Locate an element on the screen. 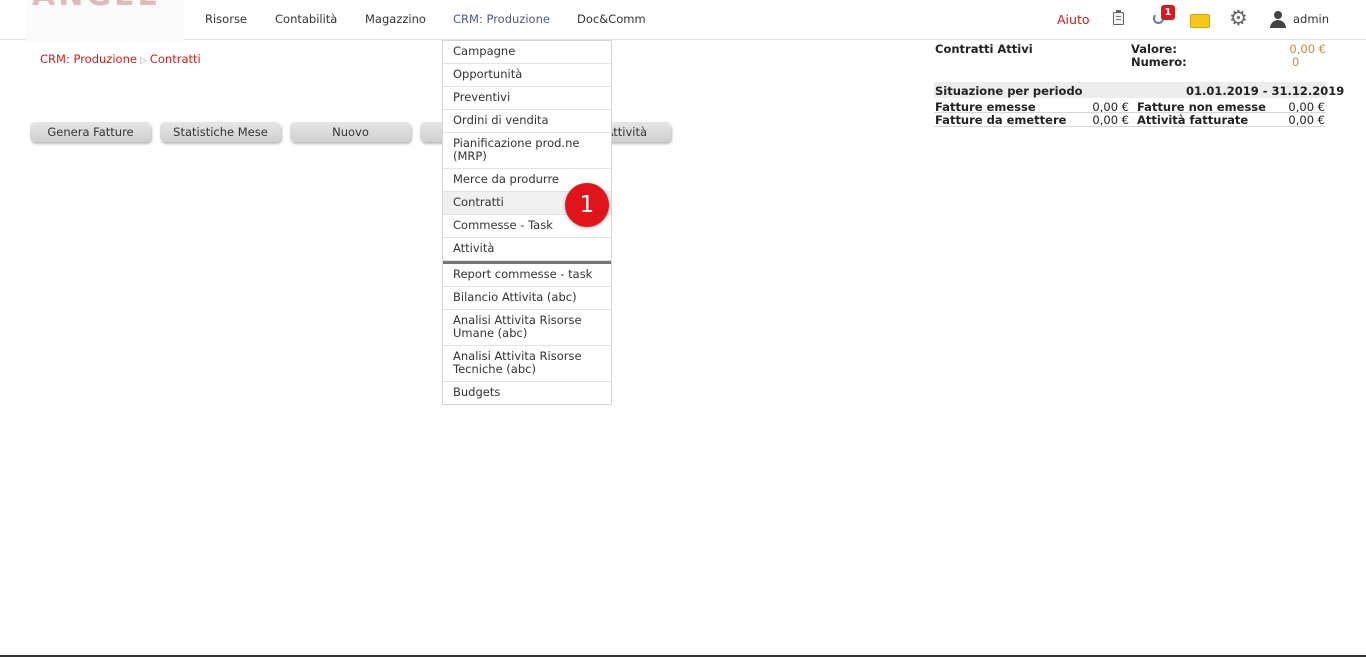 This screenshot has height=657, width=1366. mail-icon is located at coordinates (1200, 21).